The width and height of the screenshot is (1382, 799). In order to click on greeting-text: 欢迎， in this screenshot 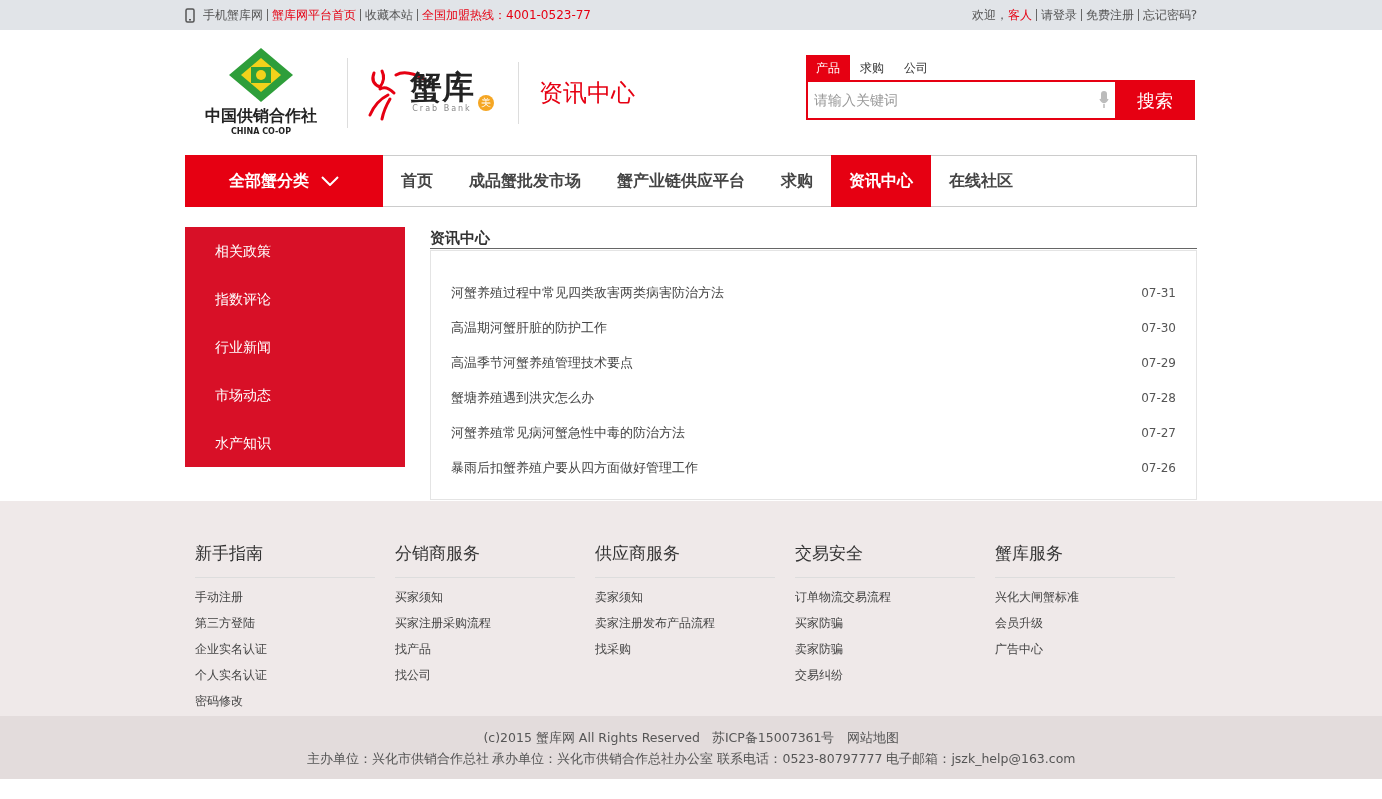, I will do `click(989, 15)`.